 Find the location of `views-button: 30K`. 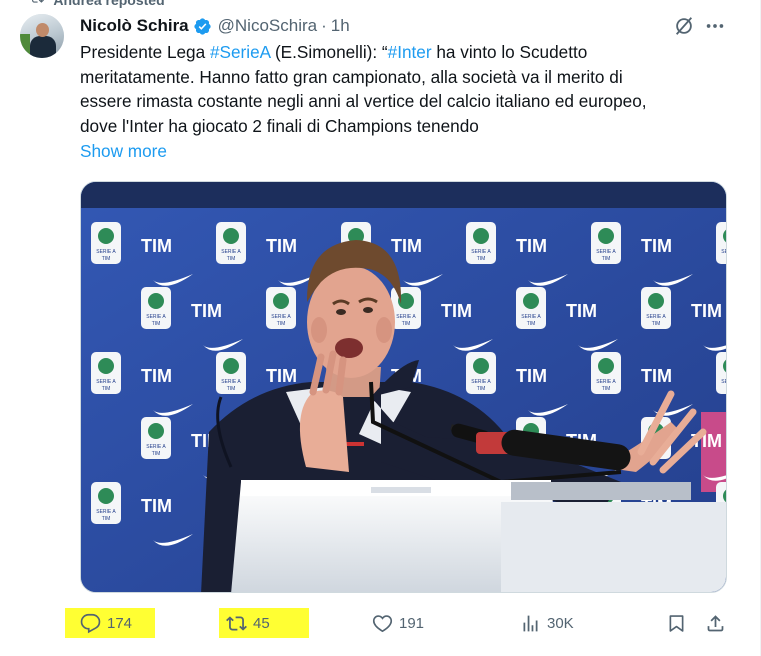

views-button: 30K is located at coordinates (547, 623).